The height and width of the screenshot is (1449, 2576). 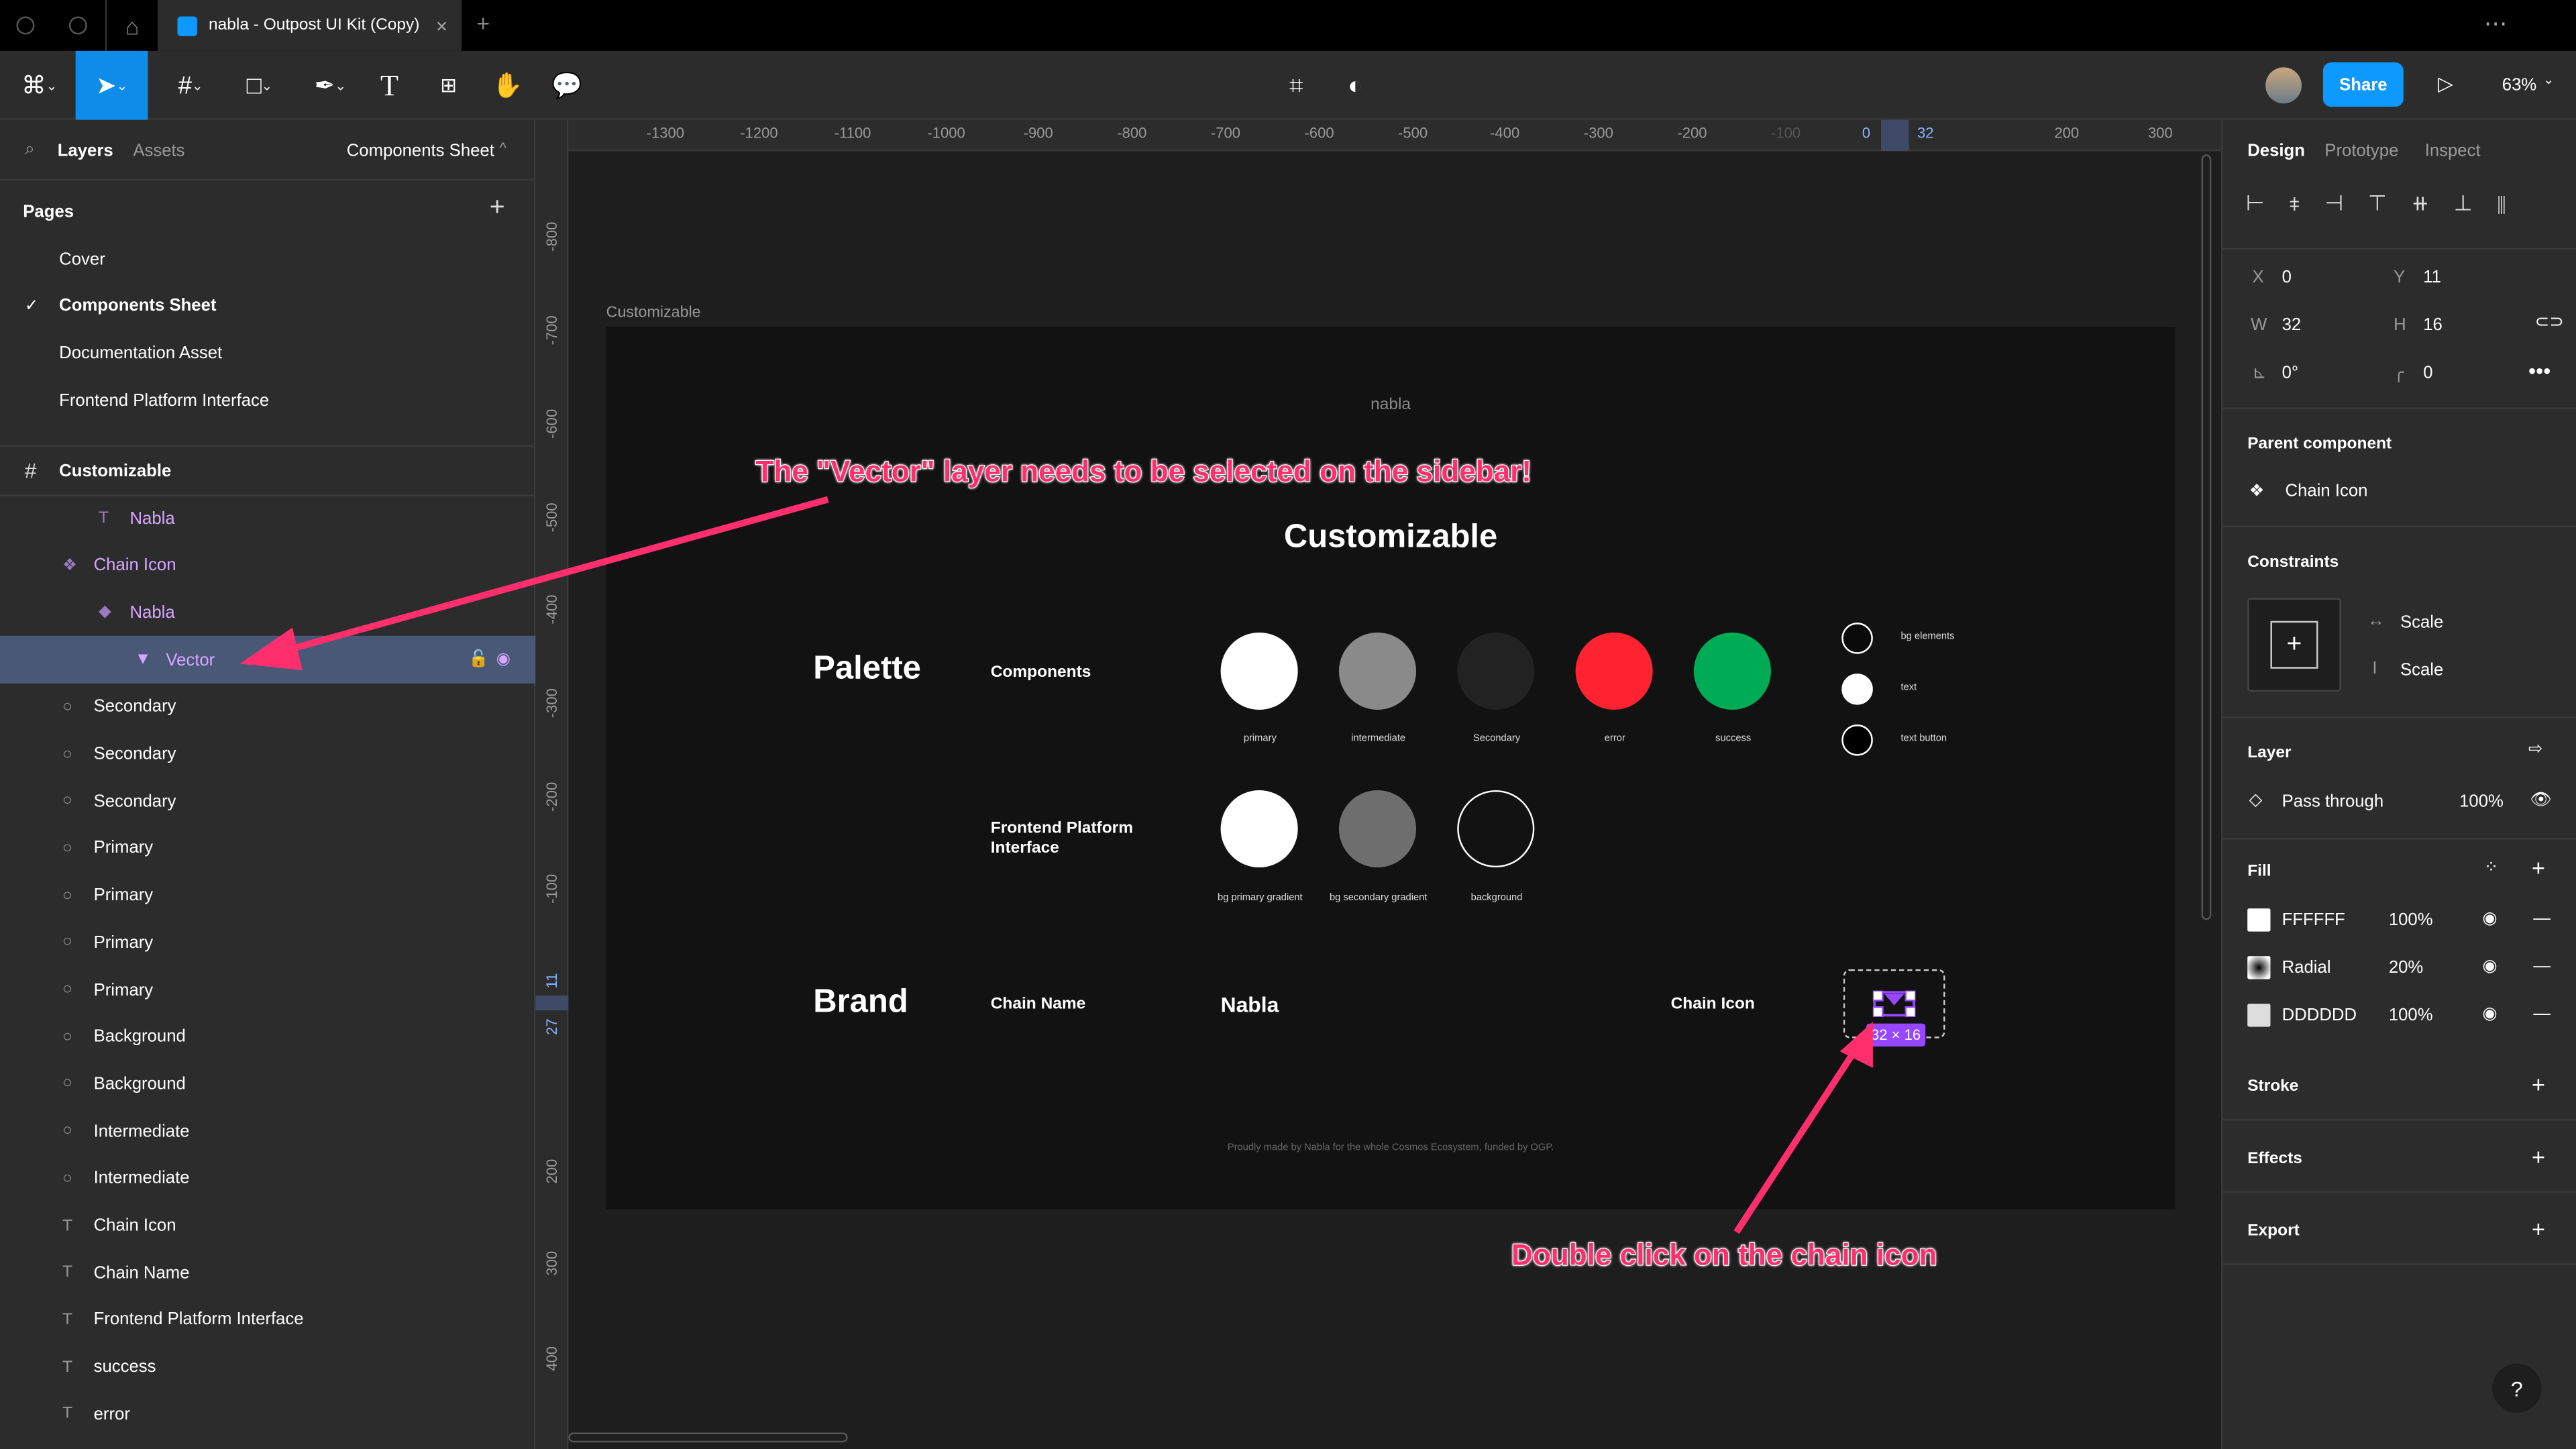 I want to click on export-title: Export, so click(x=2273, y=1231).